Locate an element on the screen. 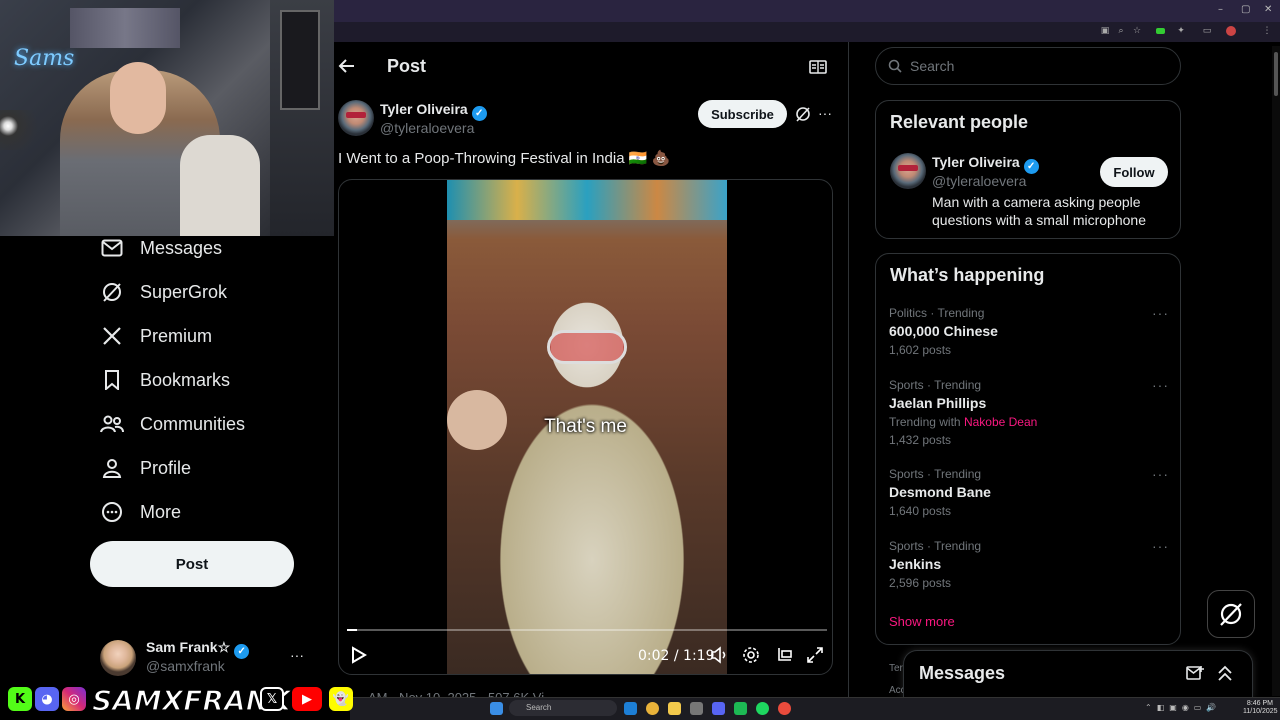  trend-count: 1,432 posts is located at coordinates (920, 440).